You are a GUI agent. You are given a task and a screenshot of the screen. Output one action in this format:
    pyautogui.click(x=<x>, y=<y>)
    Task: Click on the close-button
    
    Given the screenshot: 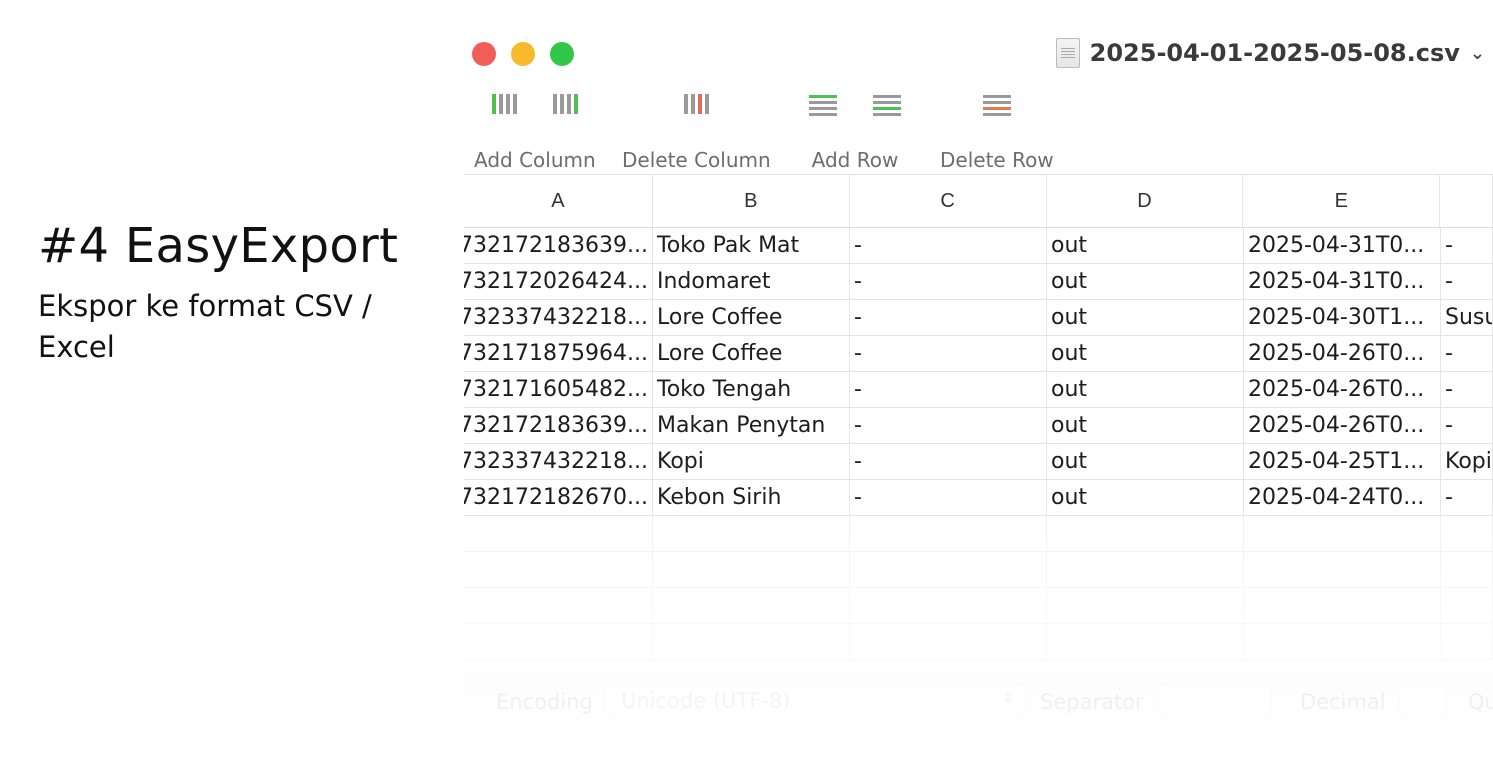 What is the action you would take?
    pyautogui.click(x=484, y=54)
    